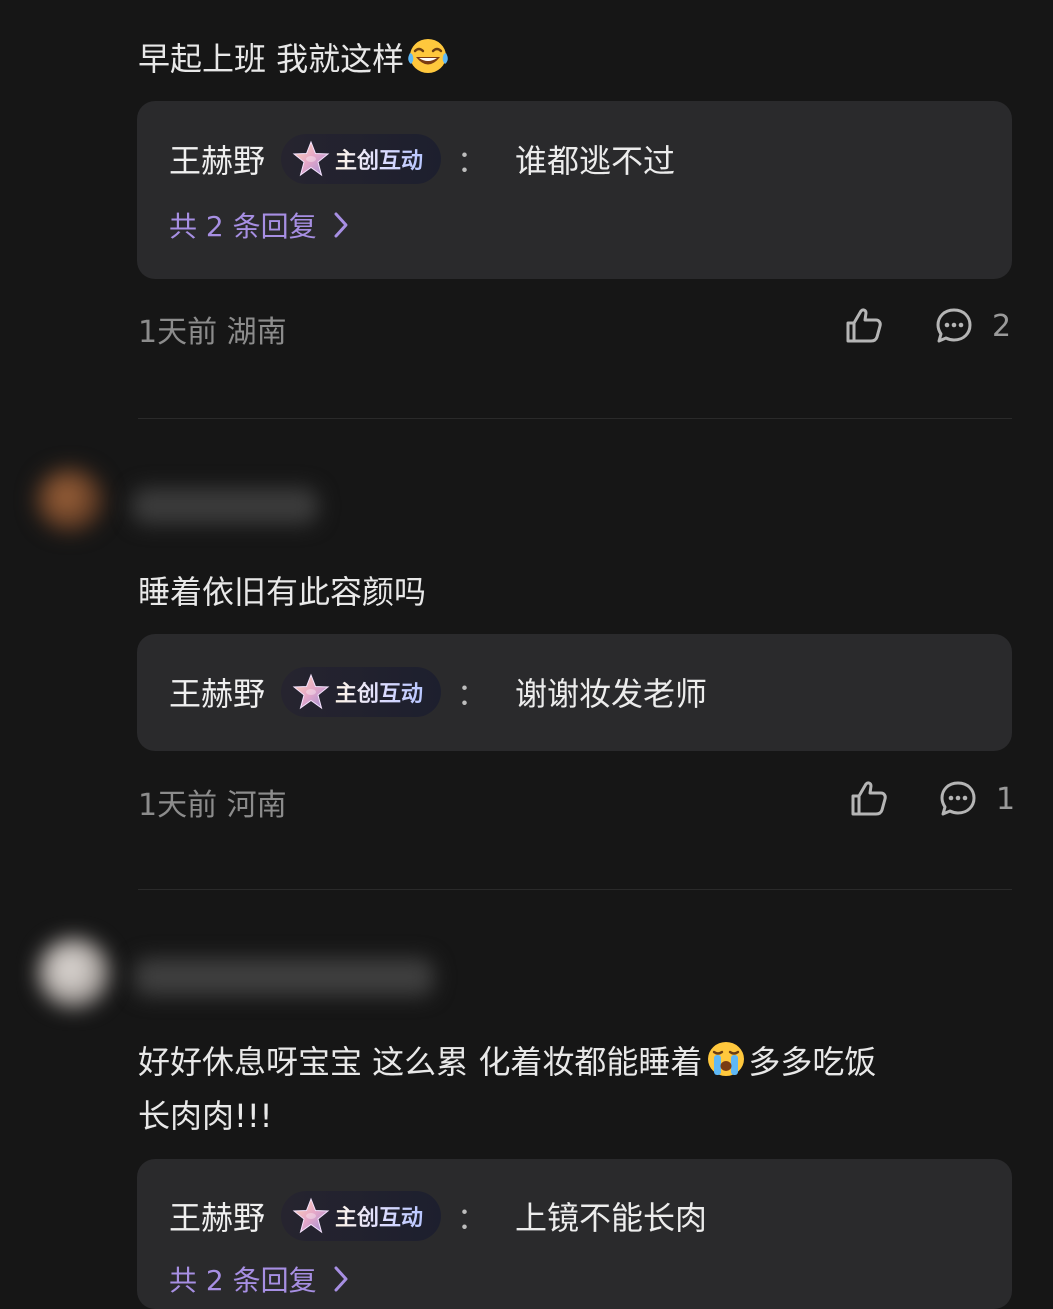  Describe the element at coordinates (611, 1218) in the screenshot. I see `reply-text: 上镜不能长肉` at that location.